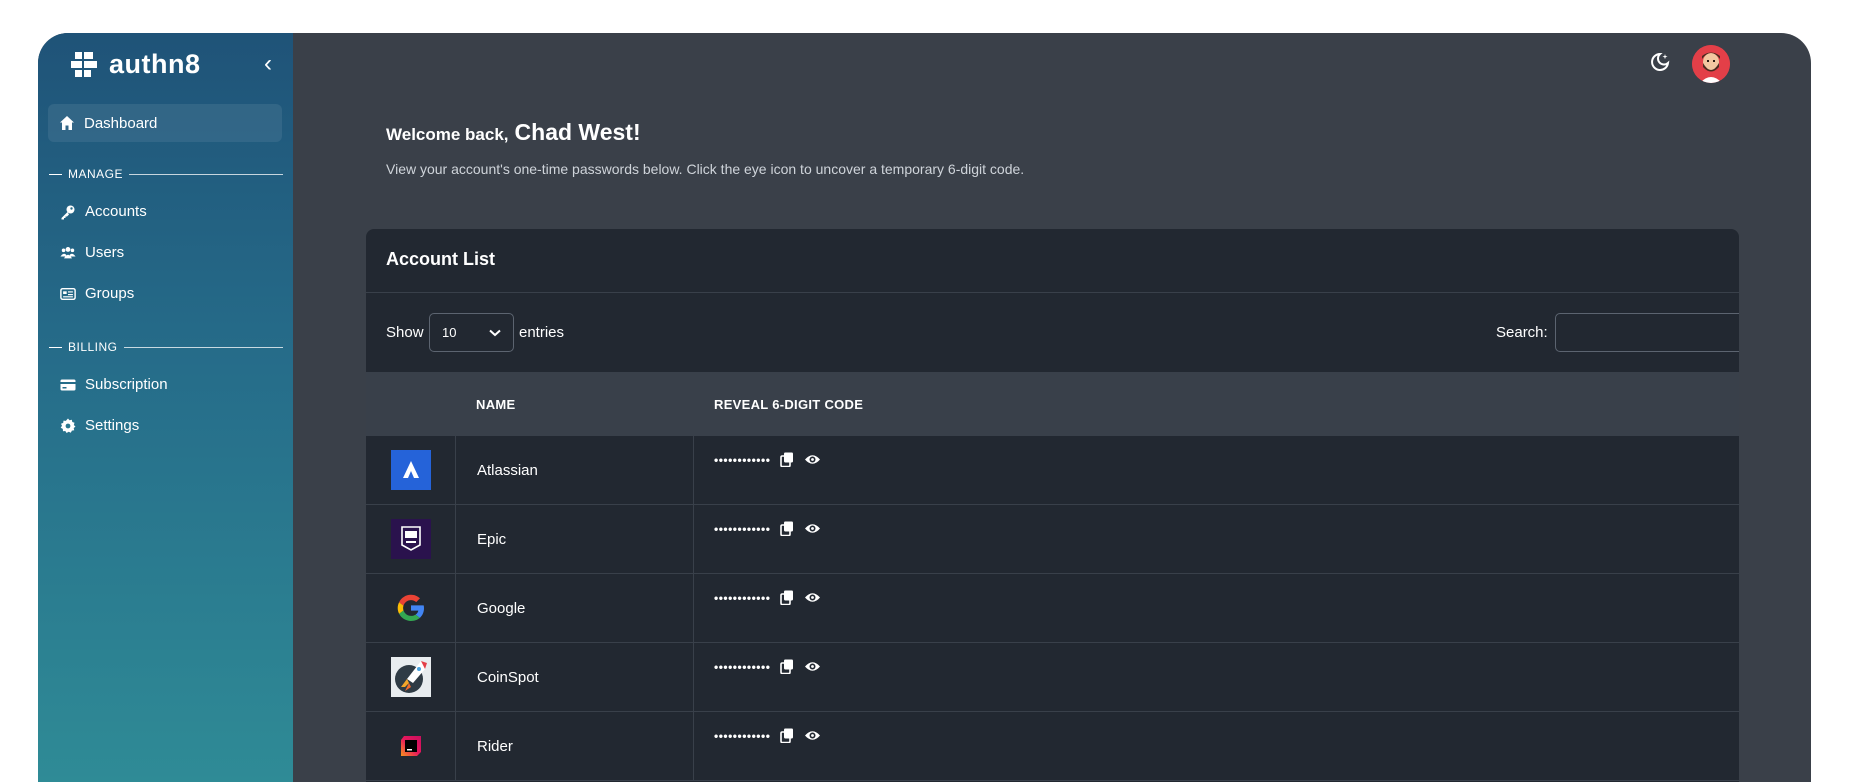 The height and width of the screenshot is (782, 1849). I want to click on account-name: Atlassian, so click(507, 470).